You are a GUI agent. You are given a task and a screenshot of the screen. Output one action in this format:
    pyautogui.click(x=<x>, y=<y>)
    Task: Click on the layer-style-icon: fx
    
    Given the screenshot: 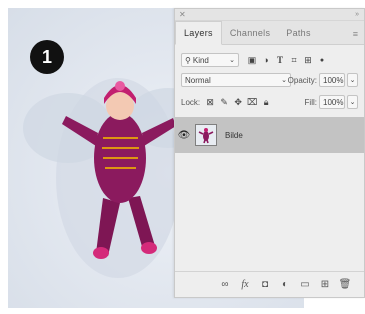 What is the action you would take?
    pyautogui.click(x=245, y=284)
    